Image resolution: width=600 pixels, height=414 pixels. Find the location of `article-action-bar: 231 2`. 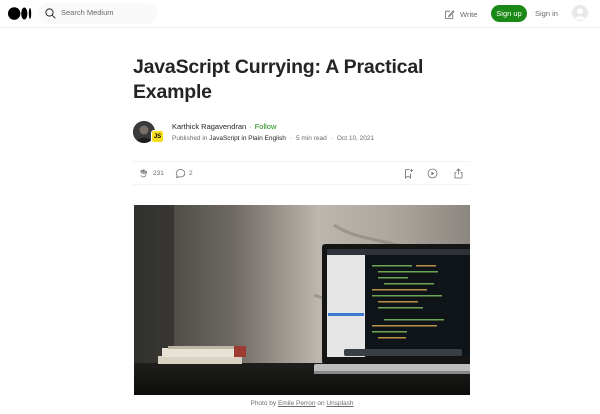

article-action-bar: 231 2 is located at coordinates (301, 173).